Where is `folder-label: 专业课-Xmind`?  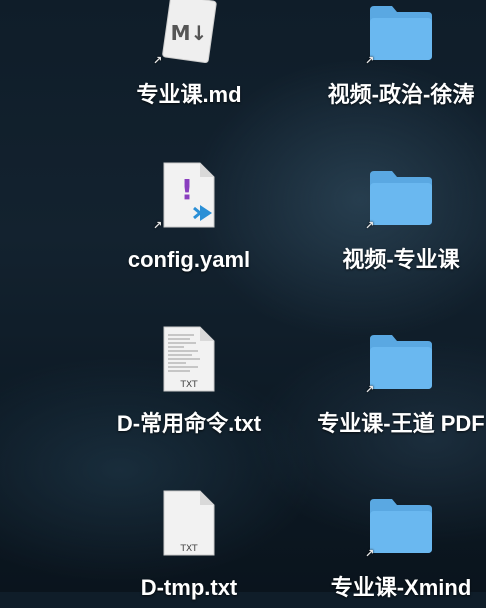 folder-label: 专业课-Xmind is located at coordinates (401, 587).